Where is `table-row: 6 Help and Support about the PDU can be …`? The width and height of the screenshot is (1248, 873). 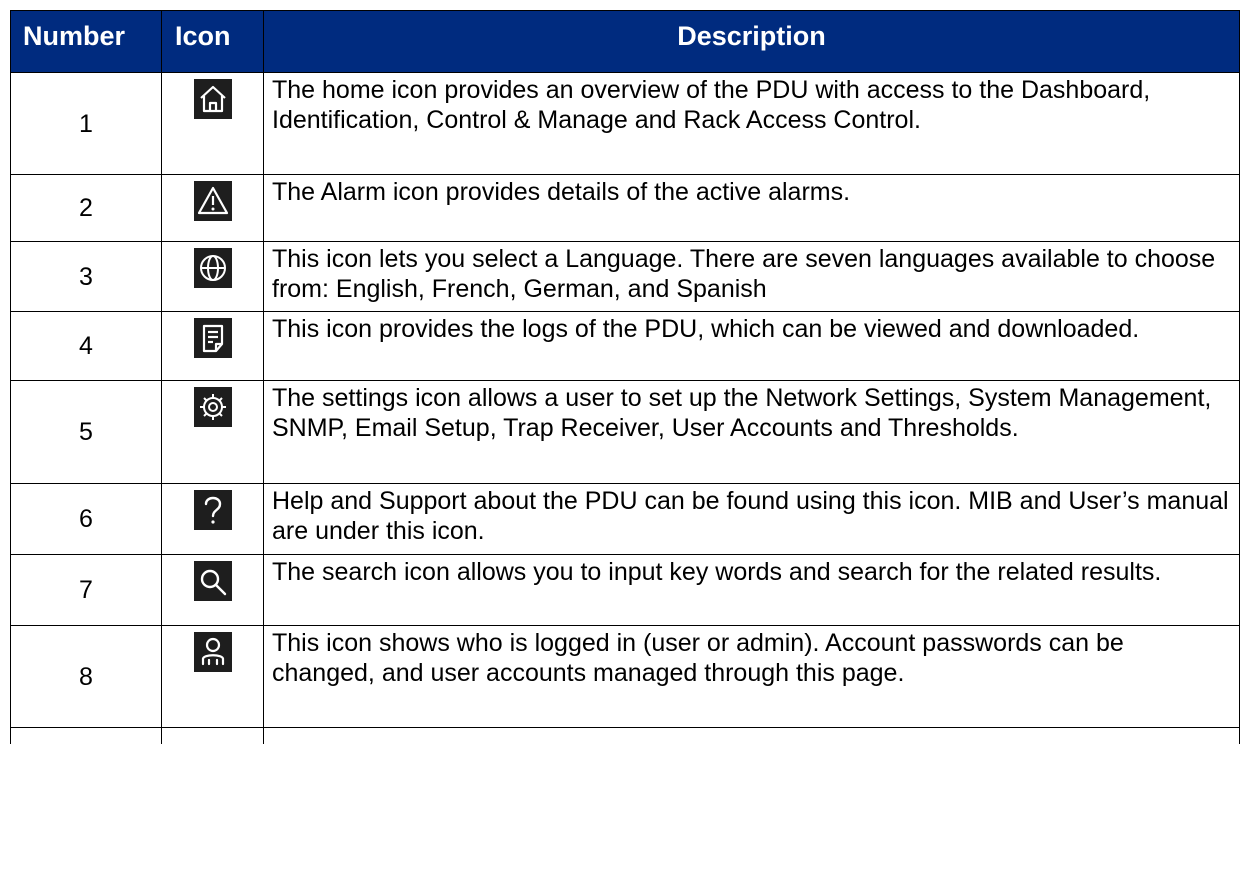
table-row: 6 Help and Support about the PDU can be … is located at coordinates (625, 519).